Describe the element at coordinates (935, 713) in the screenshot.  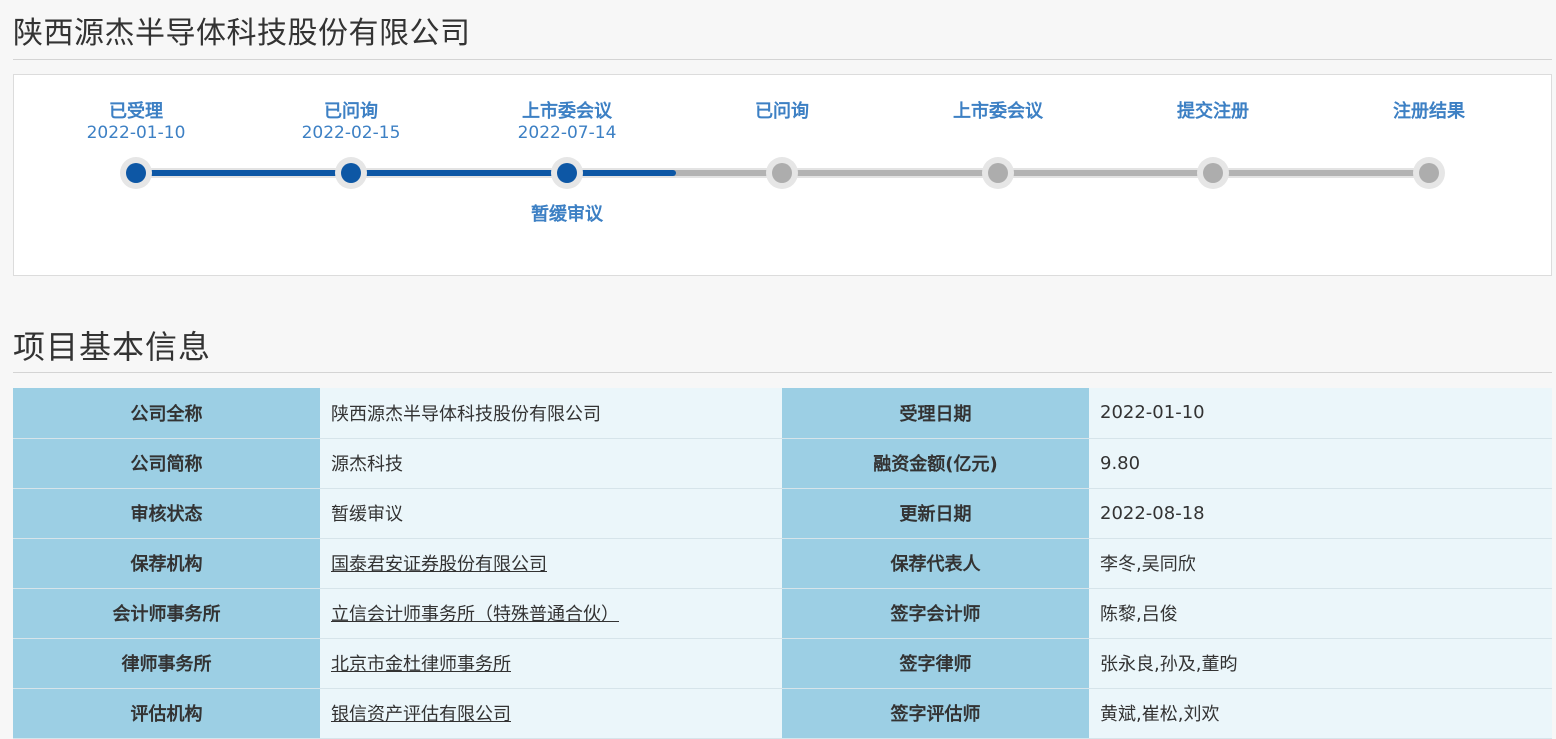
I see `field-label: 签字评估师` at that location.